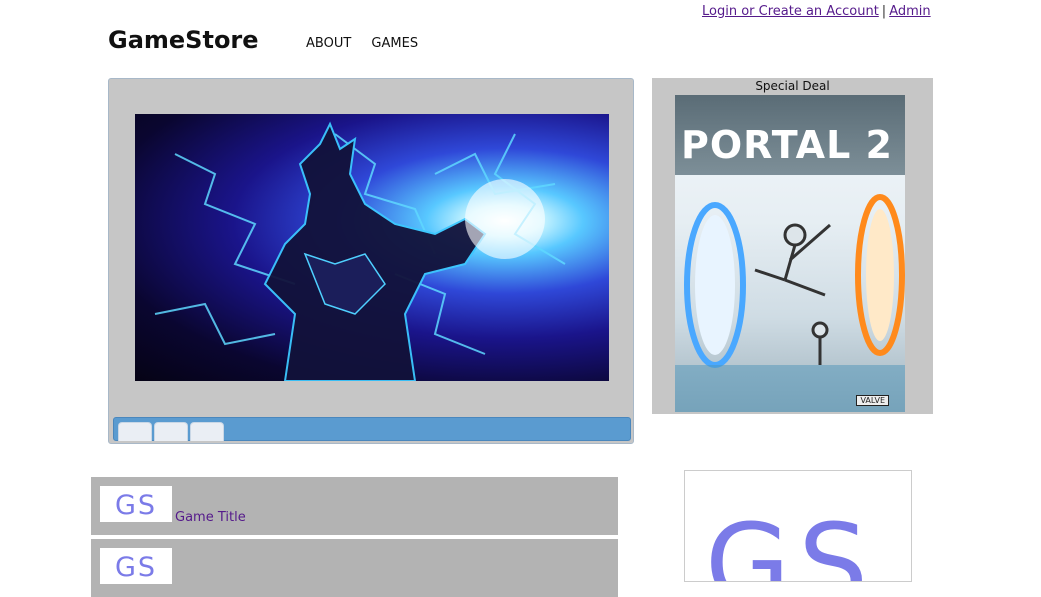  I want to click on side-promo-box: GS, so click(798, 526).